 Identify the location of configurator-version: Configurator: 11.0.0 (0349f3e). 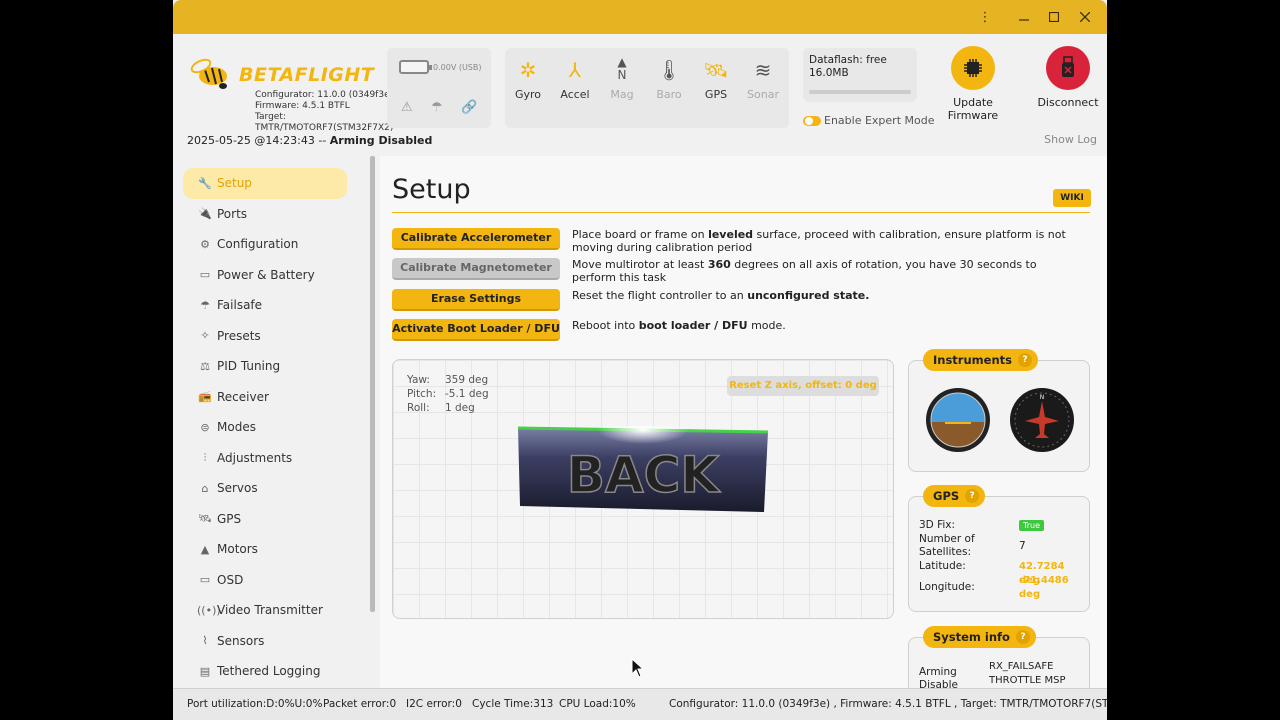
(324, 95).